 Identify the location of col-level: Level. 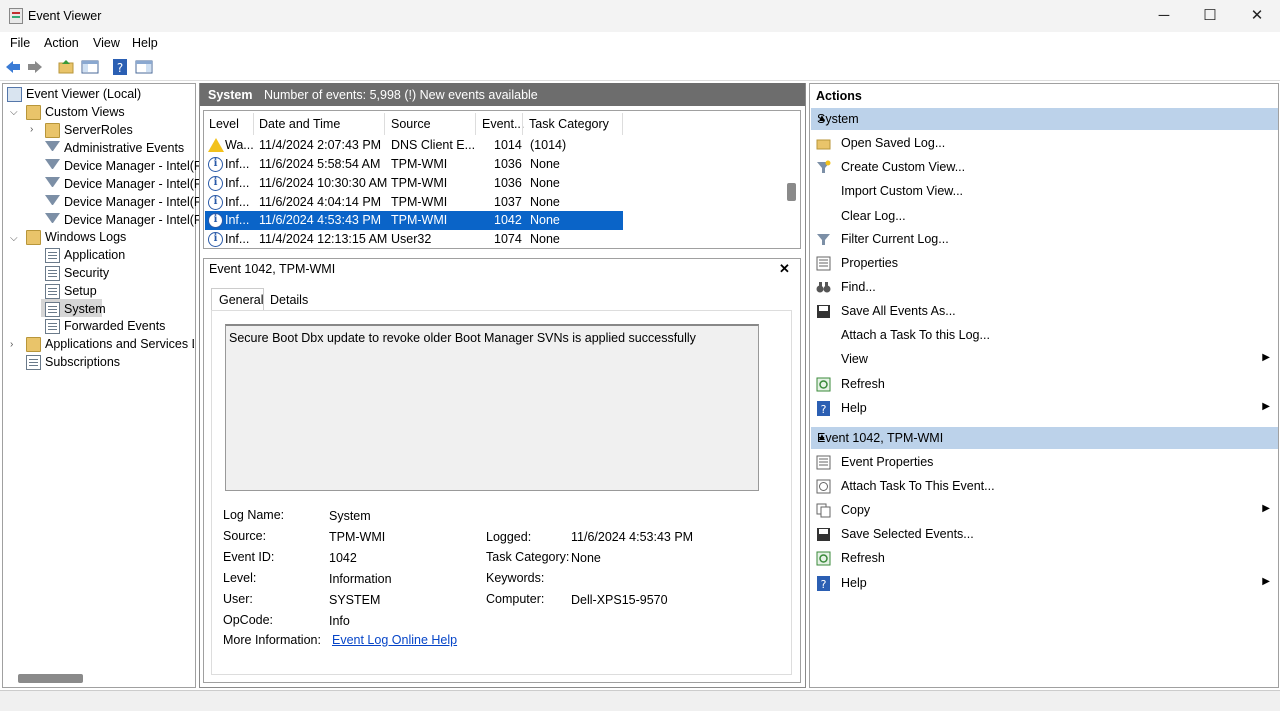
(224, 124).